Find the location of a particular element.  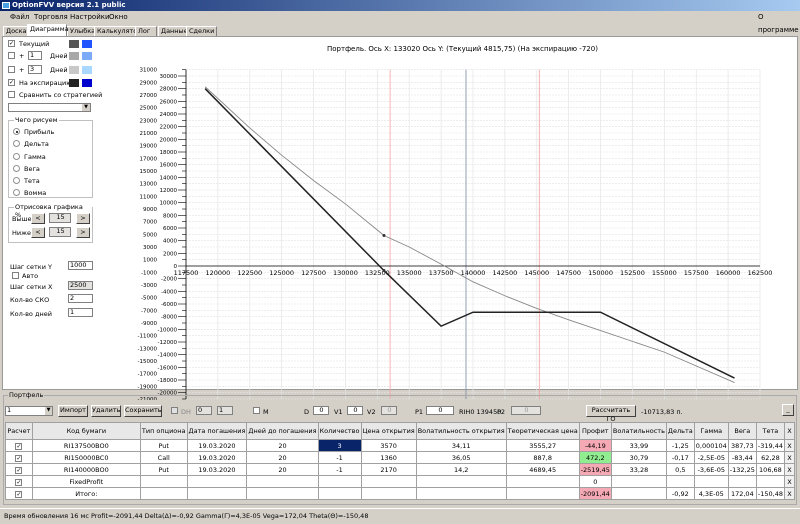

m-checkbox is located at coordinates (256, 410).